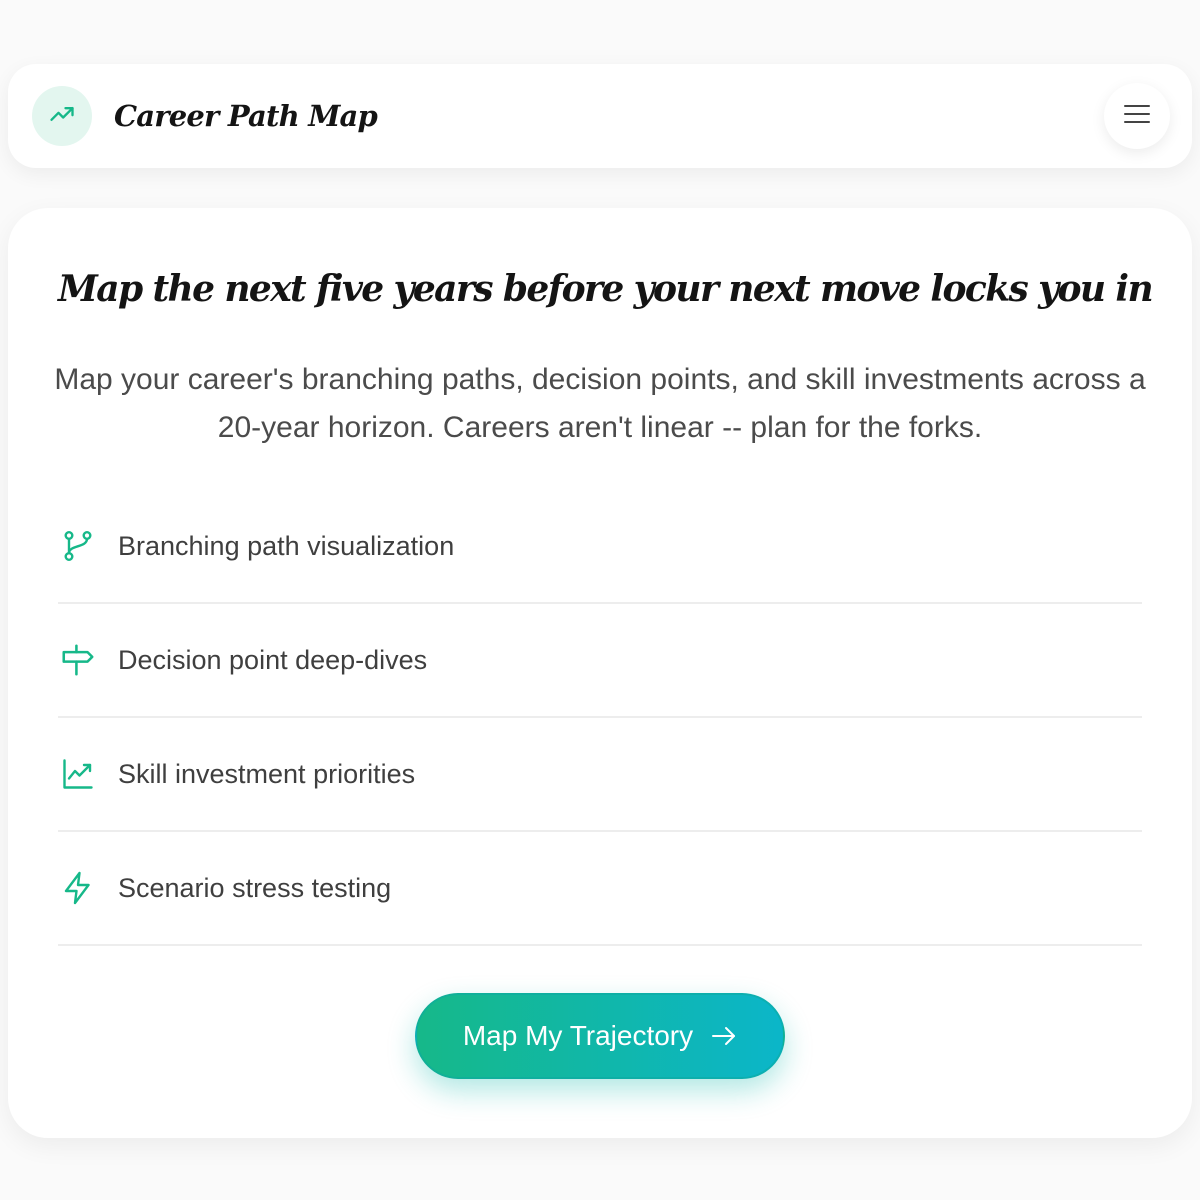 This screenshot has width=1200, height=1200. I want to click on git-branch-icon, so click(78, 546).